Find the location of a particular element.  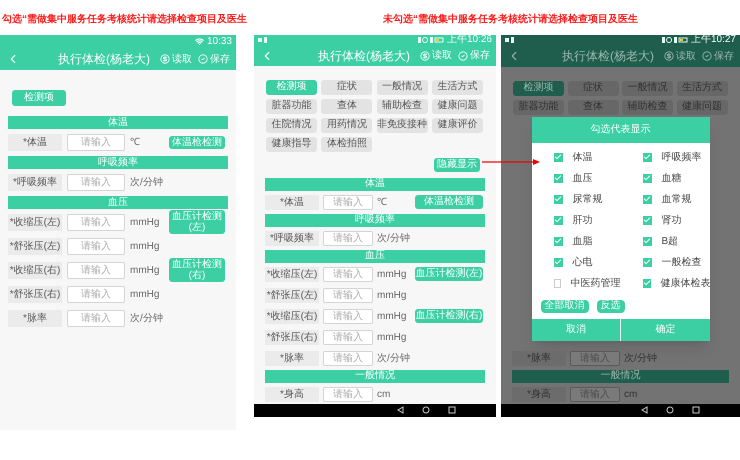

option-label: 血脂 is located at coordinates (582, 241).